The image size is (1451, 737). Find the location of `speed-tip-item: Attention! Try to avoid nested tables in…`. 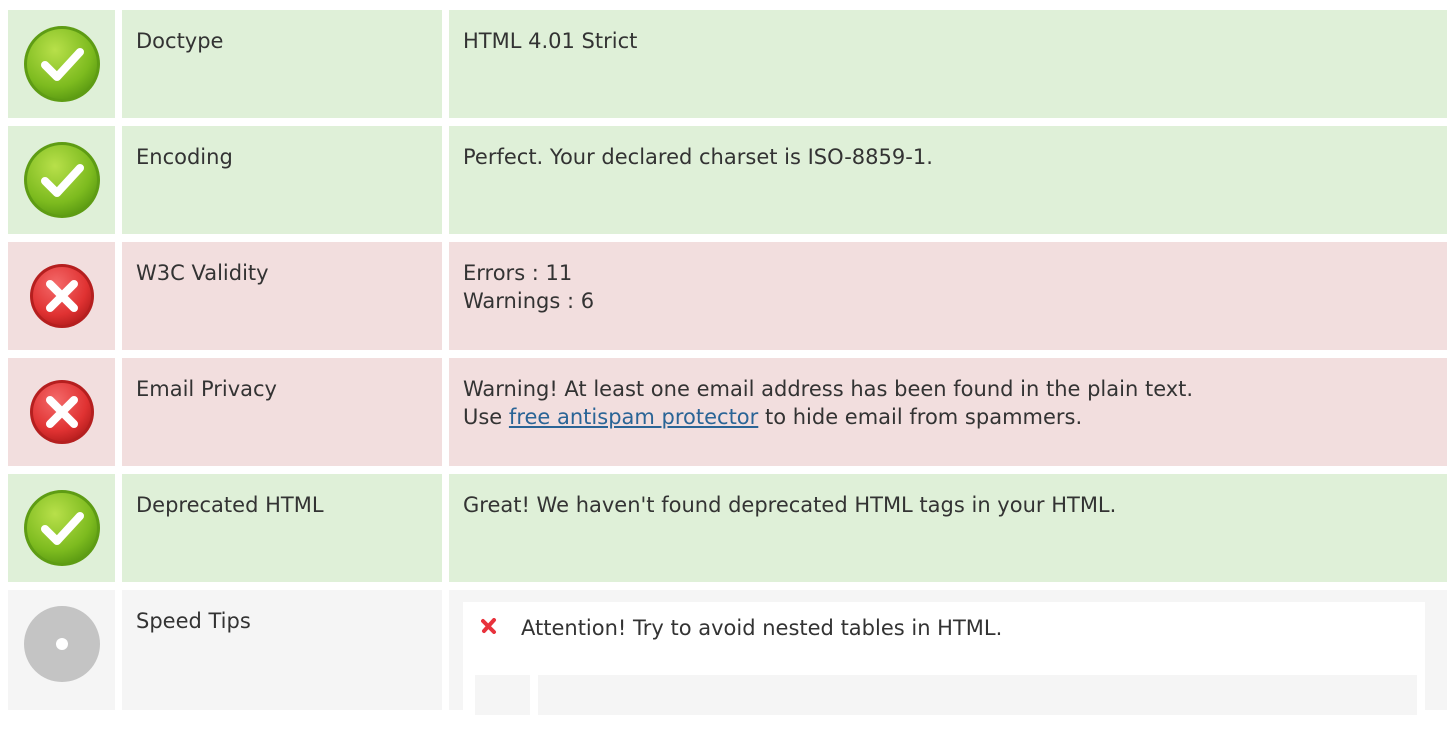

speed-tip-item: Attention! Try to avoid nested tables in… is located at coordinates (944, 622).